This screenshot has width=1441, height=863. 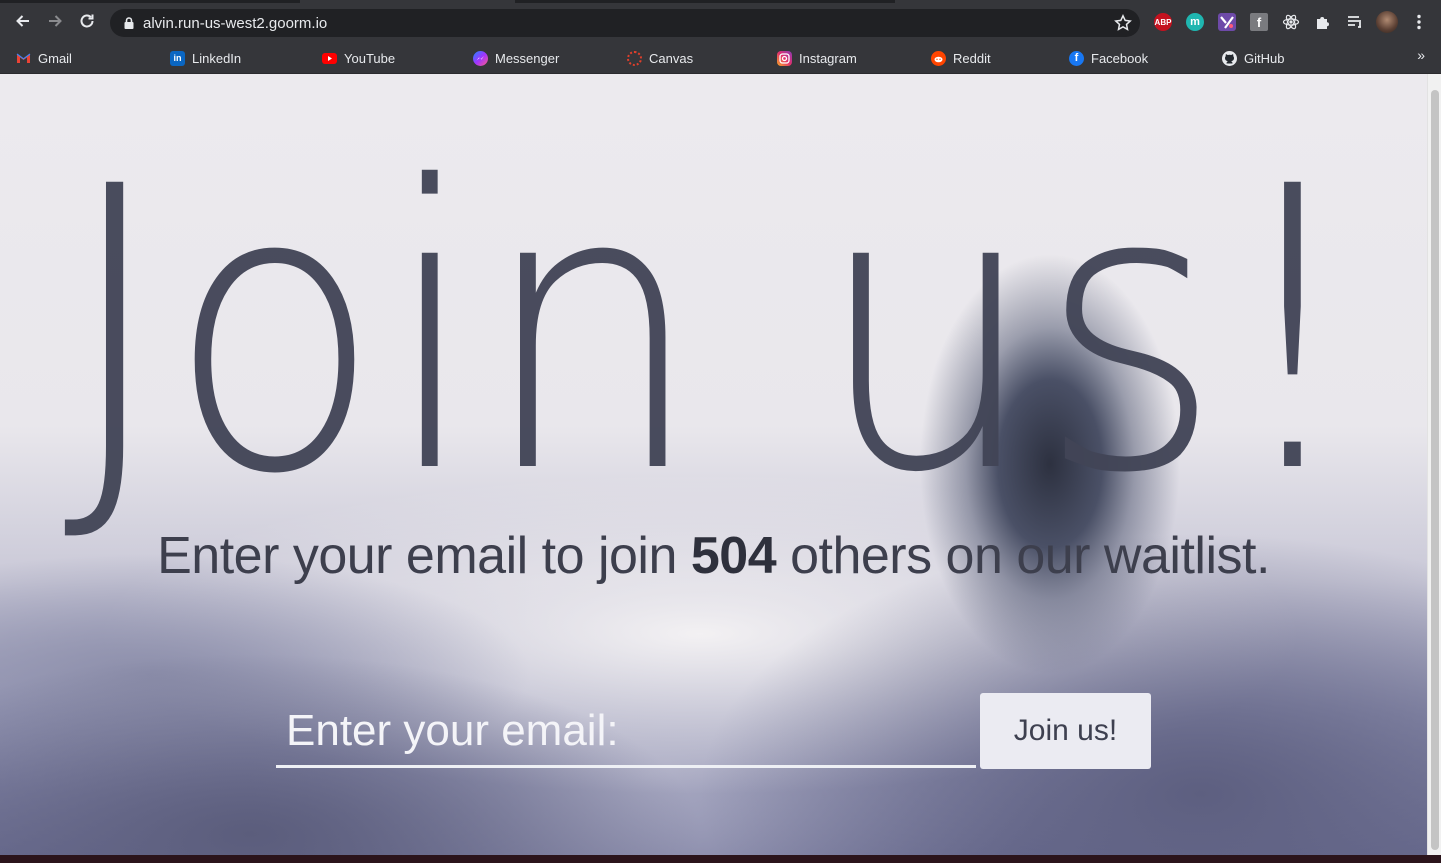 I want to click on email-input, so click(x=626, y=732).